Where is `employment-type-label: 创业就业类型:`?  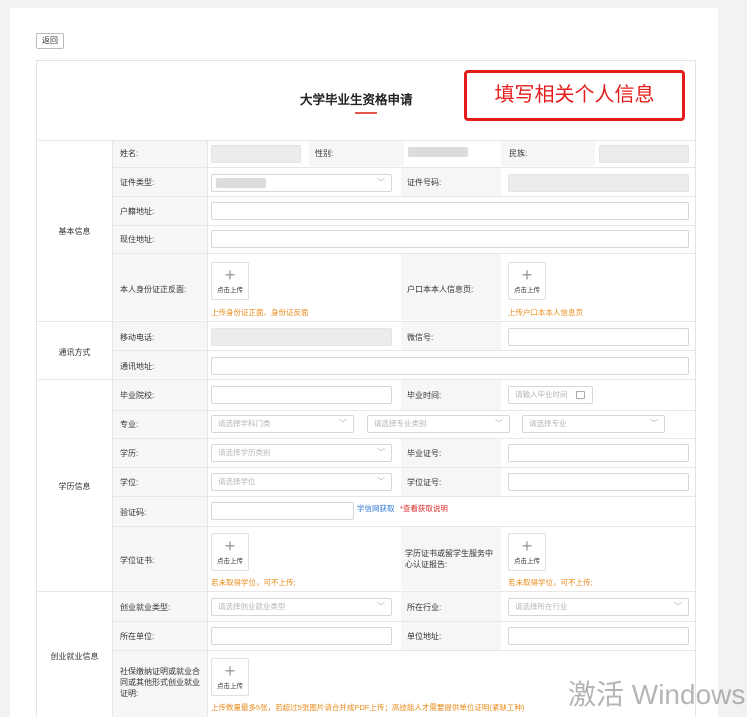 employment-type-label: 创业就业类型: is located at coordinates (145, 607).